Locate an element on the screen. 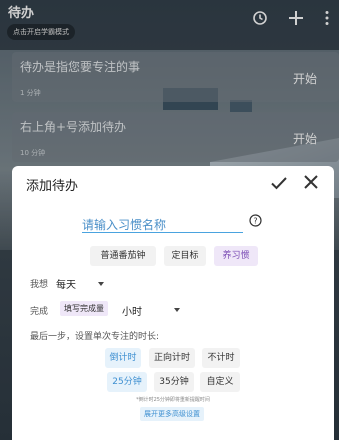 This screenshot has height=440, width=339. tab-pomodoro: 普通番茄钟 is located at coordinates (123, 256).